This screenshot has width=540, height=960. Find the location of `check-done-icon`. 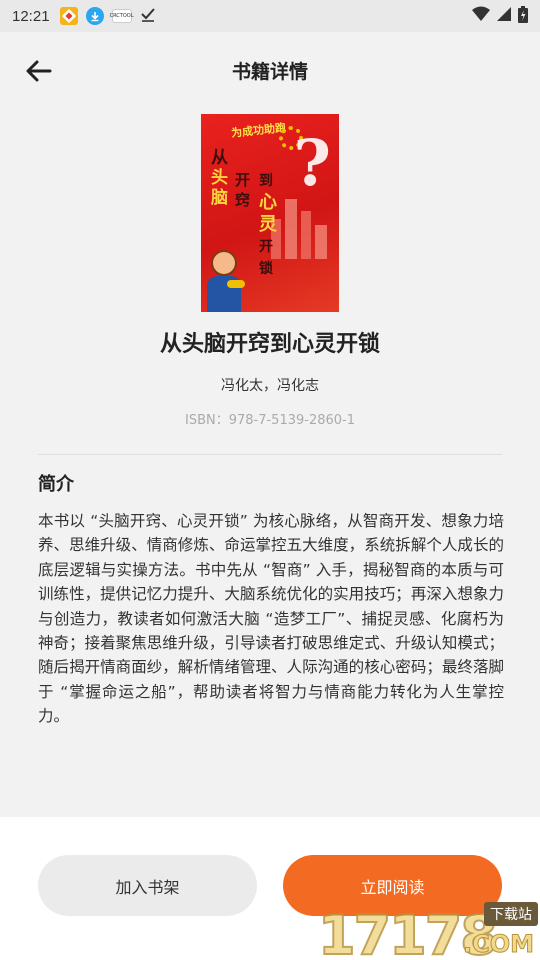

check-done-icon is located at coordinates (148, 16).